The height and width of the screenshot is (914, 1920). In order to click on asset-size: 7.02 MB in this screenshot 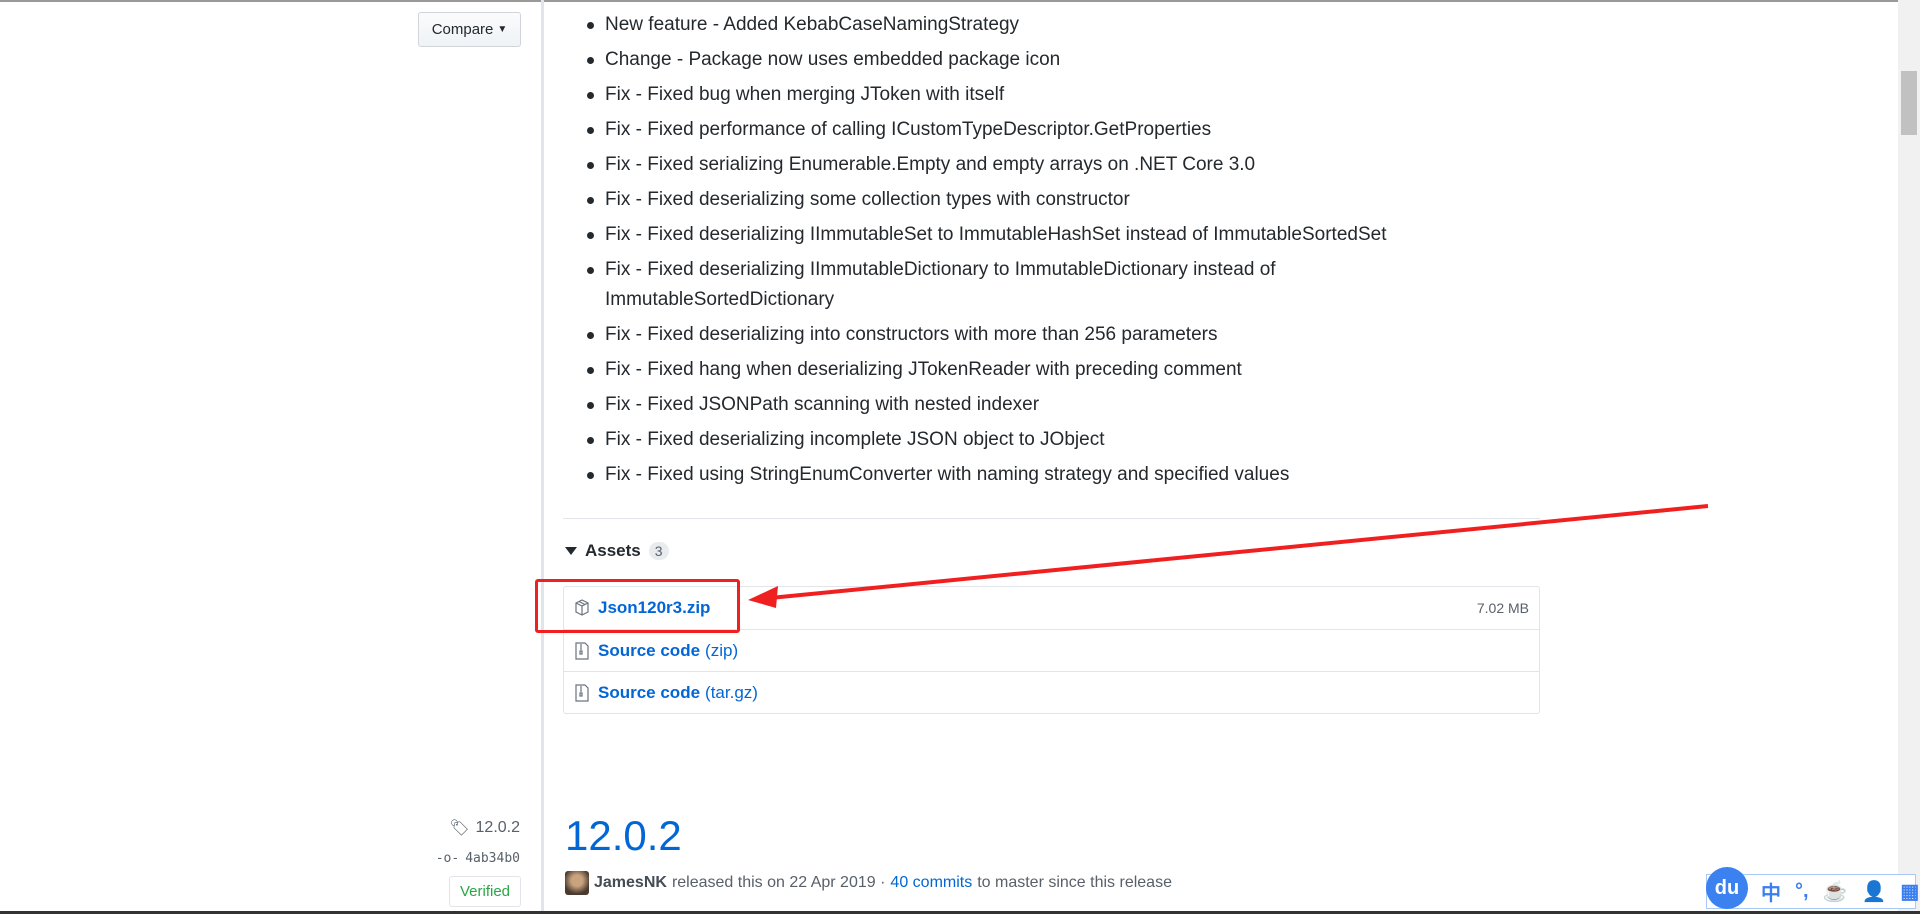, I will do `click(1502, 608)`.